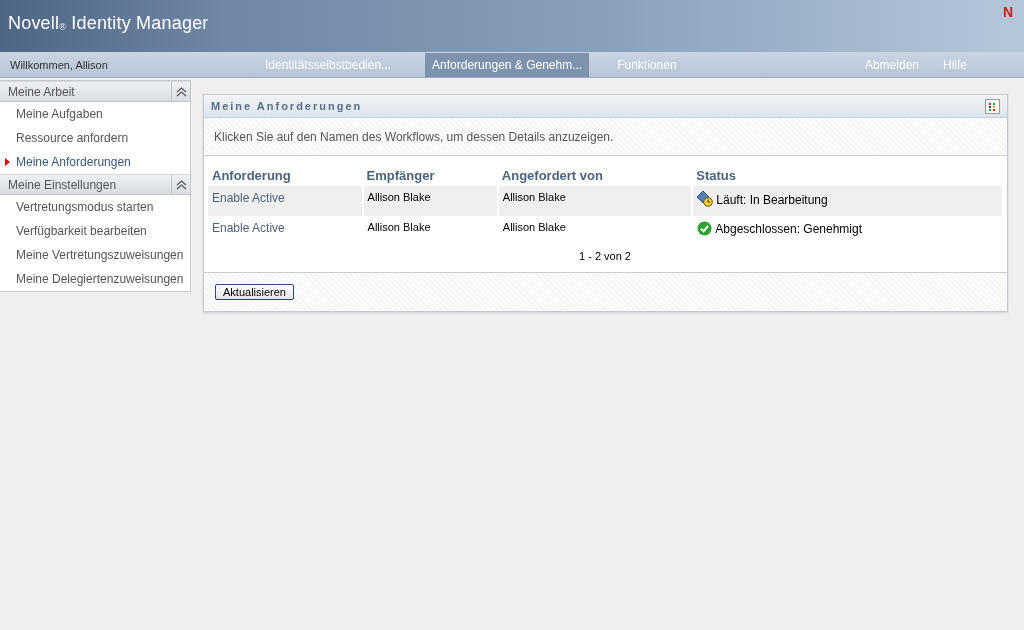 The width and height of the screenshot is (1024, 630). Describe the element at coordinates (705, 228) in the screenshot. I see `check-circle-icon` at that location.